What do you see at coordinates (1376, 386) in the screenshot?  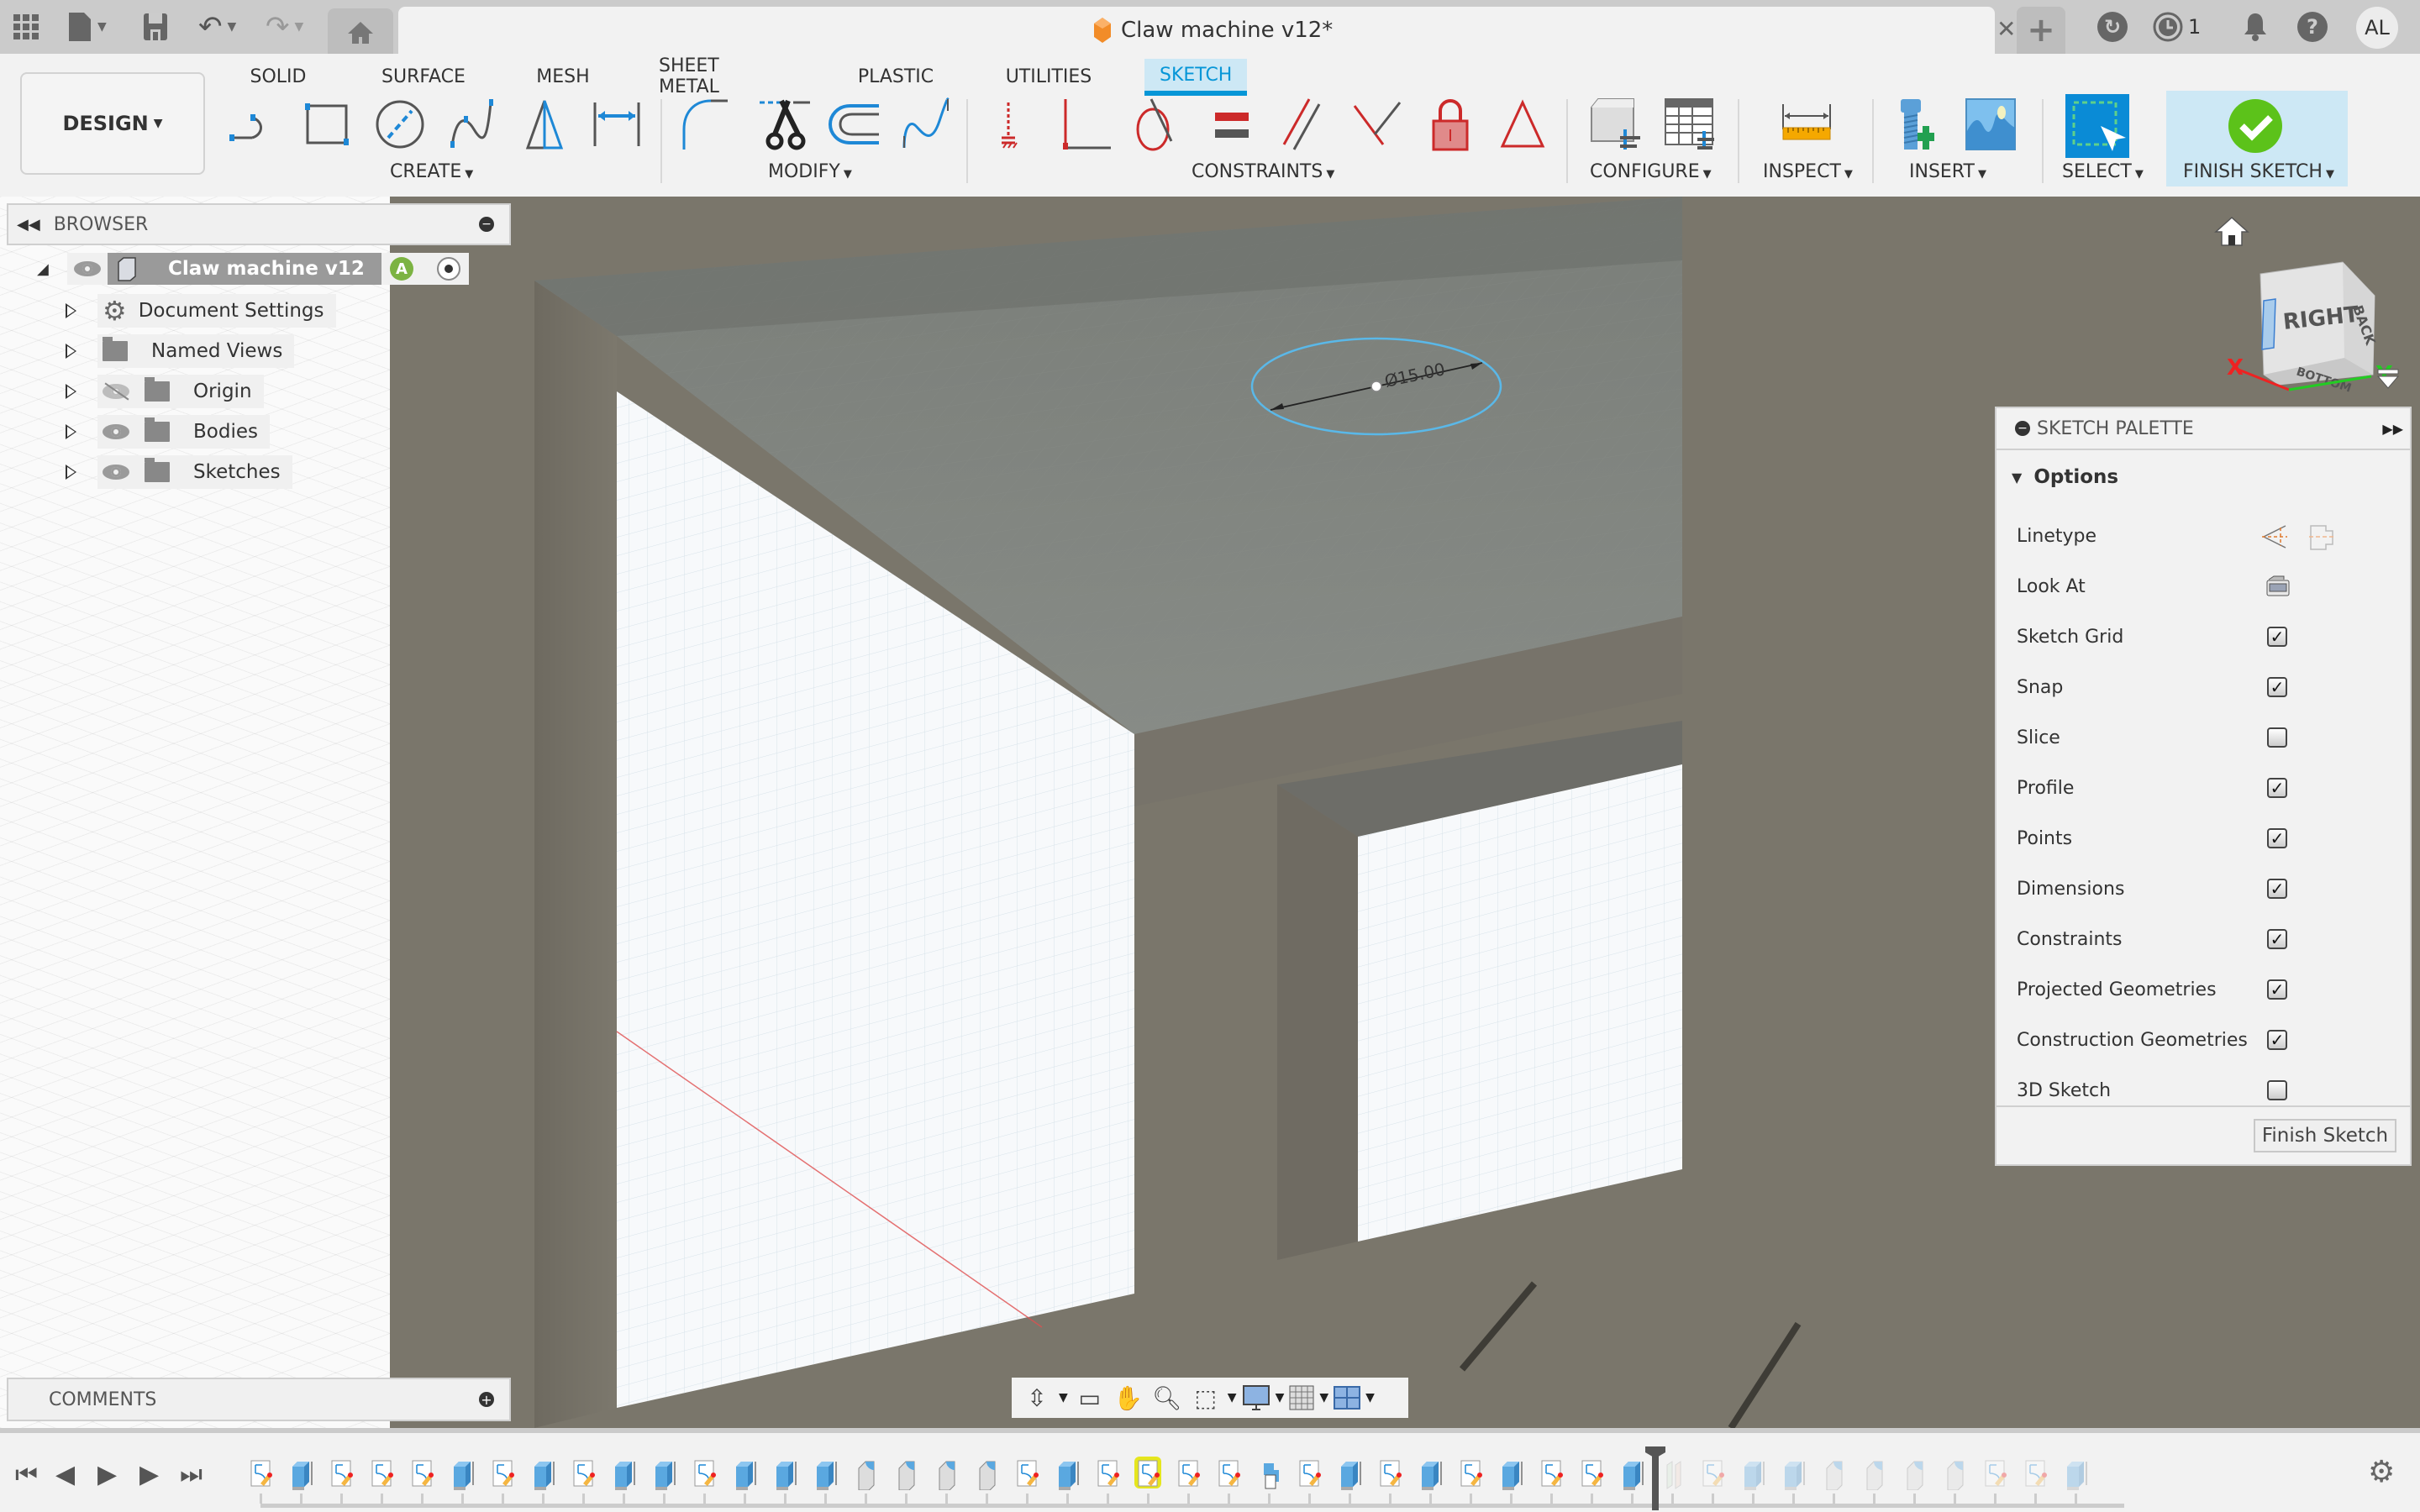 I see `circle-center-point` at bounding box center [1376, 386].